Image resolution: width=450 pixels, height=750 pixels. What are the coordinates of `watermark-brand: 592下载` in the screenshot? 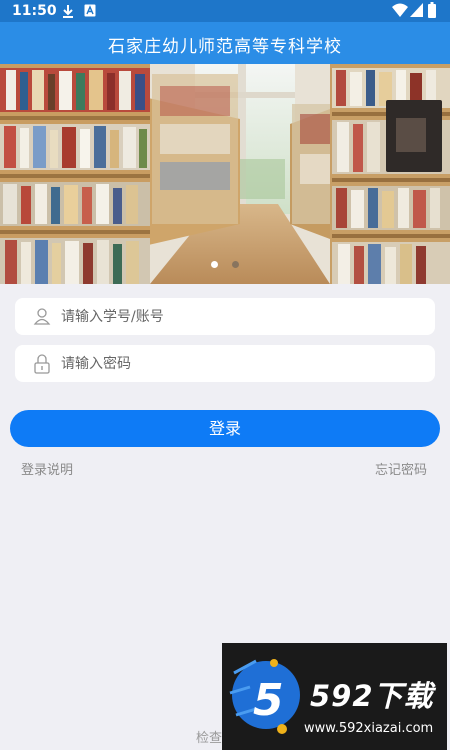 It's located at (372, 696).